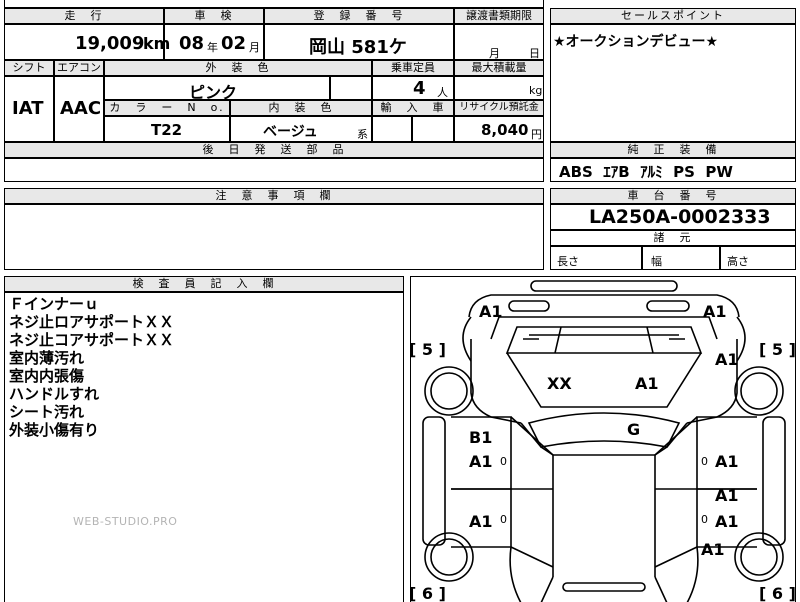  What do you see at coordinates (738, 261) in the screenshot?
I see `height-label: 高さ` at bounding box center [738, 261].